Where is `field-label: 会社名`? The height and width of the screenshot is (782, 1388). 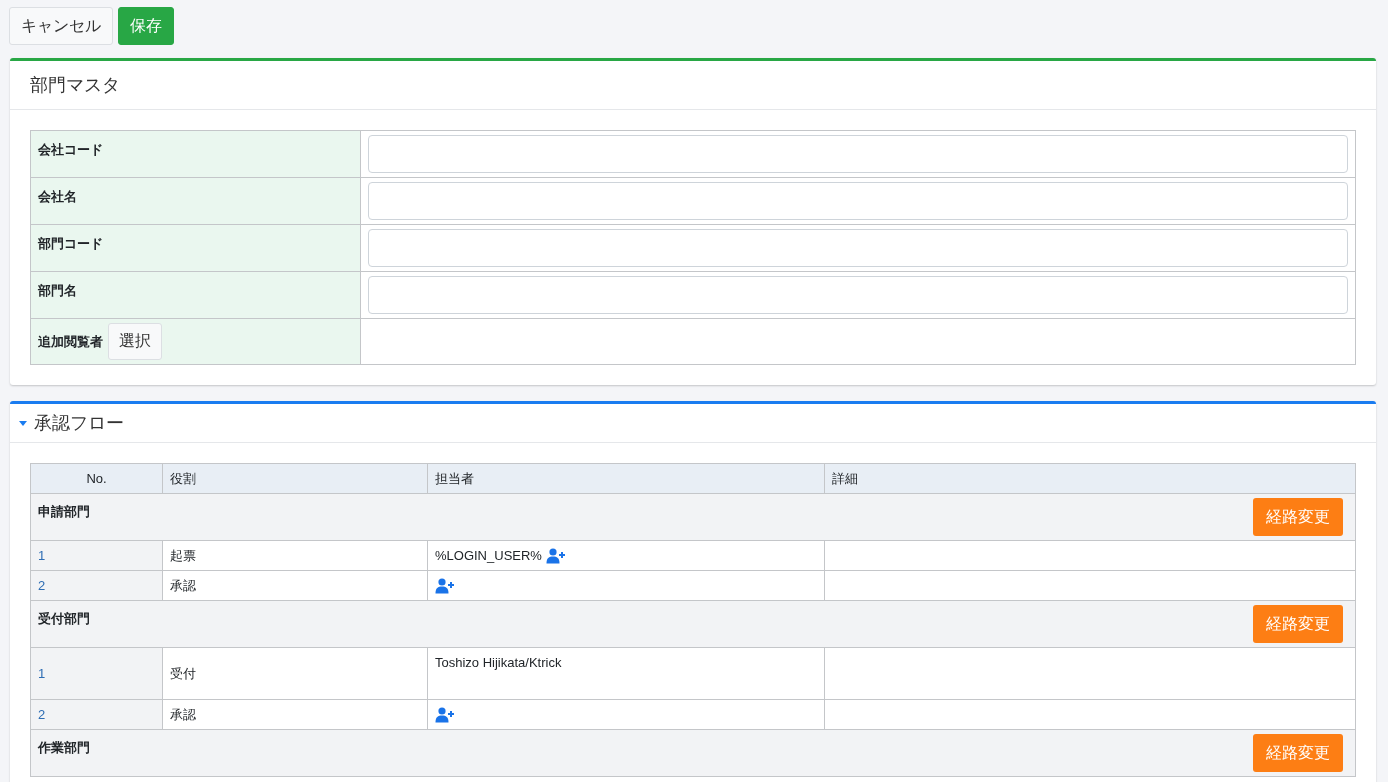
field-label: 会社名 is located at coordinates (57, 196).